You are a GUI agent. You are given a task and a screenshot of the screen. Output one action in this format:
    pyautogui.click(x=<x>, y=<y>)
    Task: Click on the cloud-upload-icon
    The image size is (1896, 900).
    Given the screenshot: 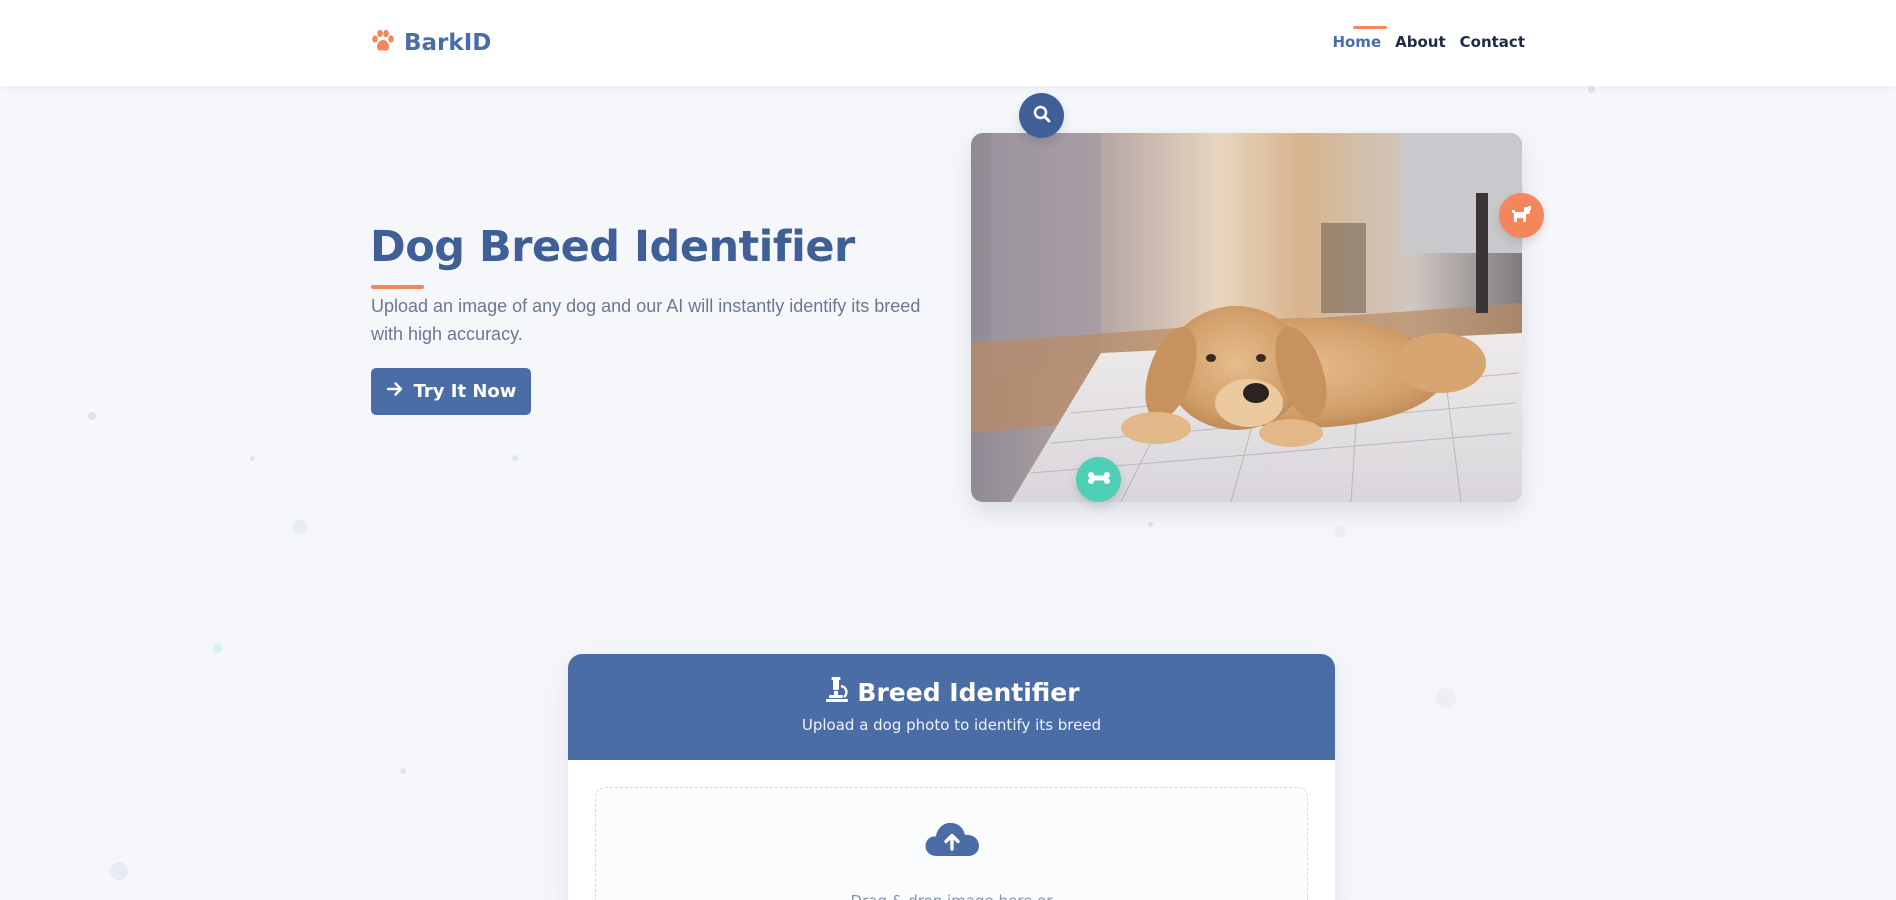 What is the action you would take?
    pyautogui.click(x=952, y=839)
    